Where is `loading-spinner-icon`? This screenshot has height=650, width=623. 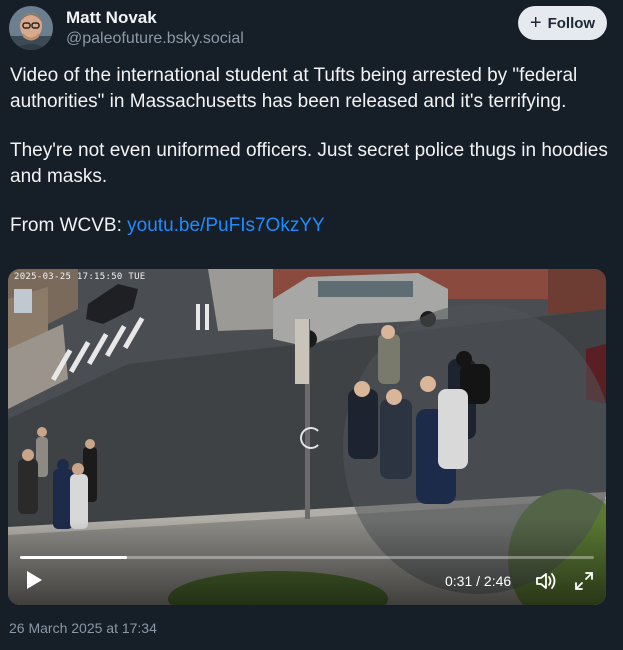 loading-spinner-icon is located at coordinates (311, 438).